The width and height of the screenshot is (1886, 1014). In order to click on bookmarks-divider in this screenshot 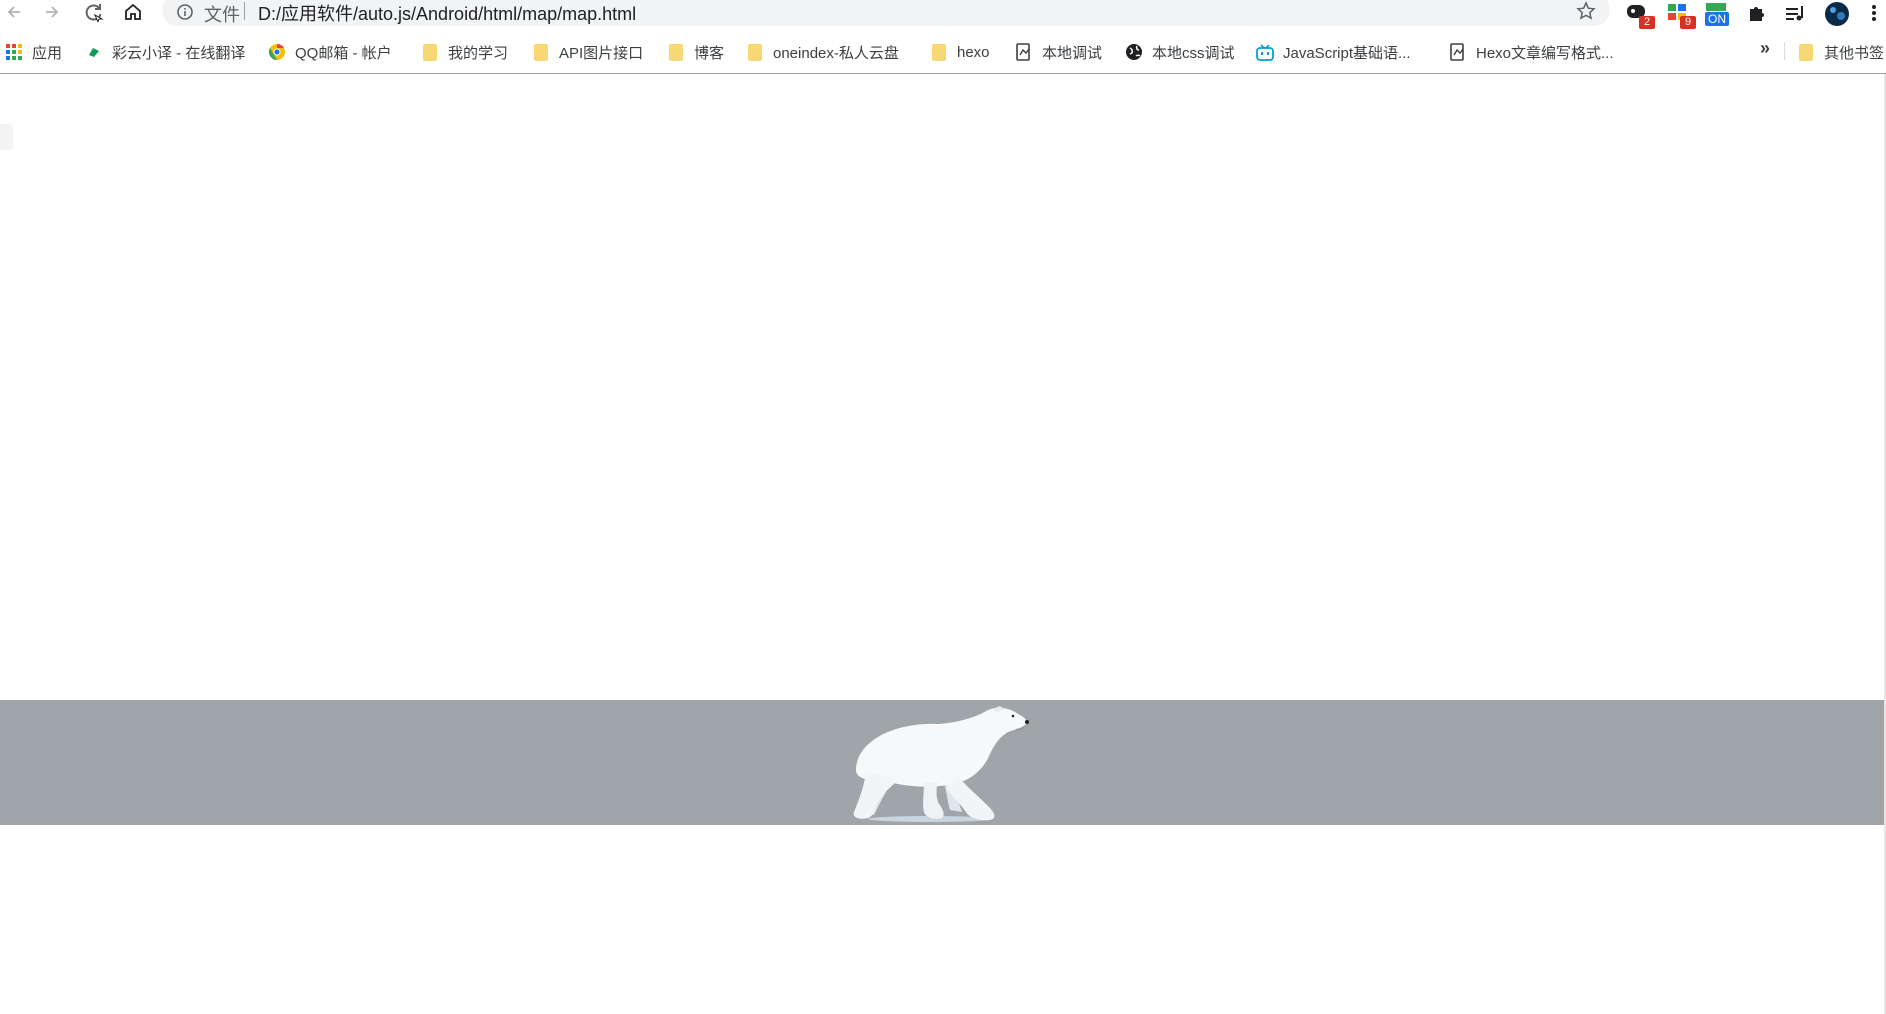, I will do `click(1784, 51)`.